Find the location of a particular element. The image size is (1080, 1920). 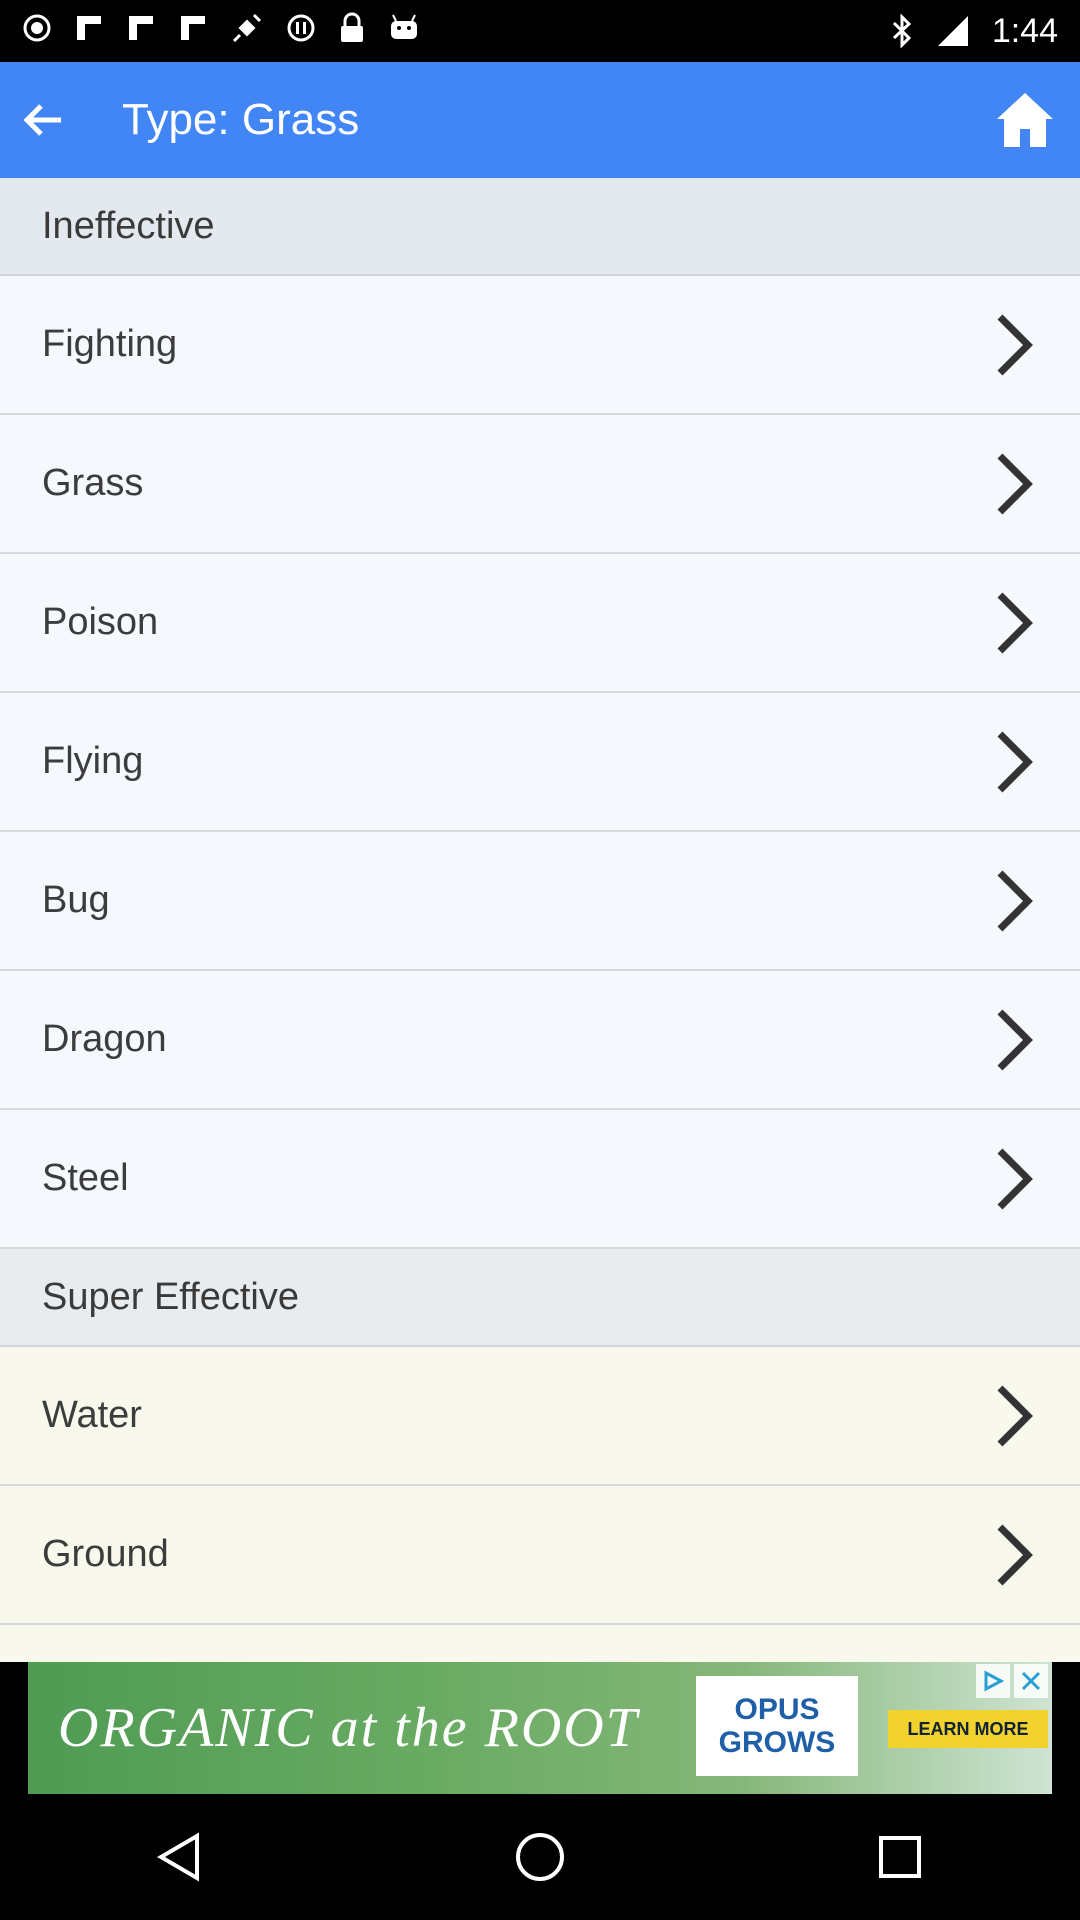

ad-brand-logo: OPUS GROWS is located at coordinates (777, 1726).